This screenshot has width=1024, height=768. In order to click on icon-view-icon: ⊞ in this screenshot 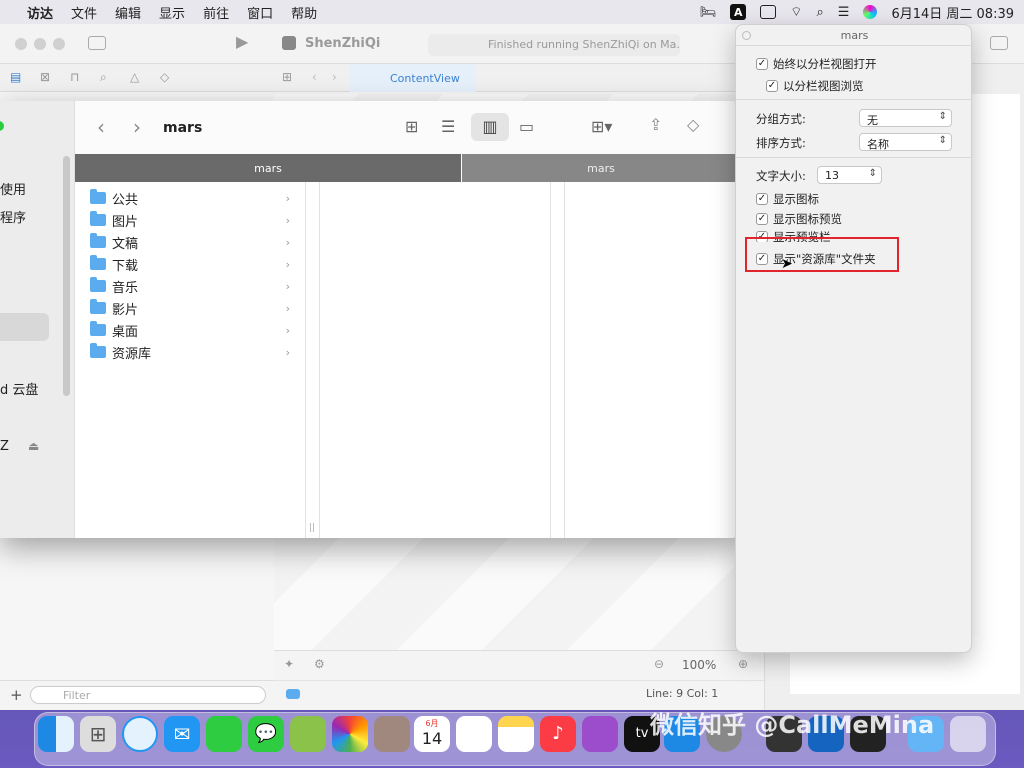, I will do `click(411, 126)`.